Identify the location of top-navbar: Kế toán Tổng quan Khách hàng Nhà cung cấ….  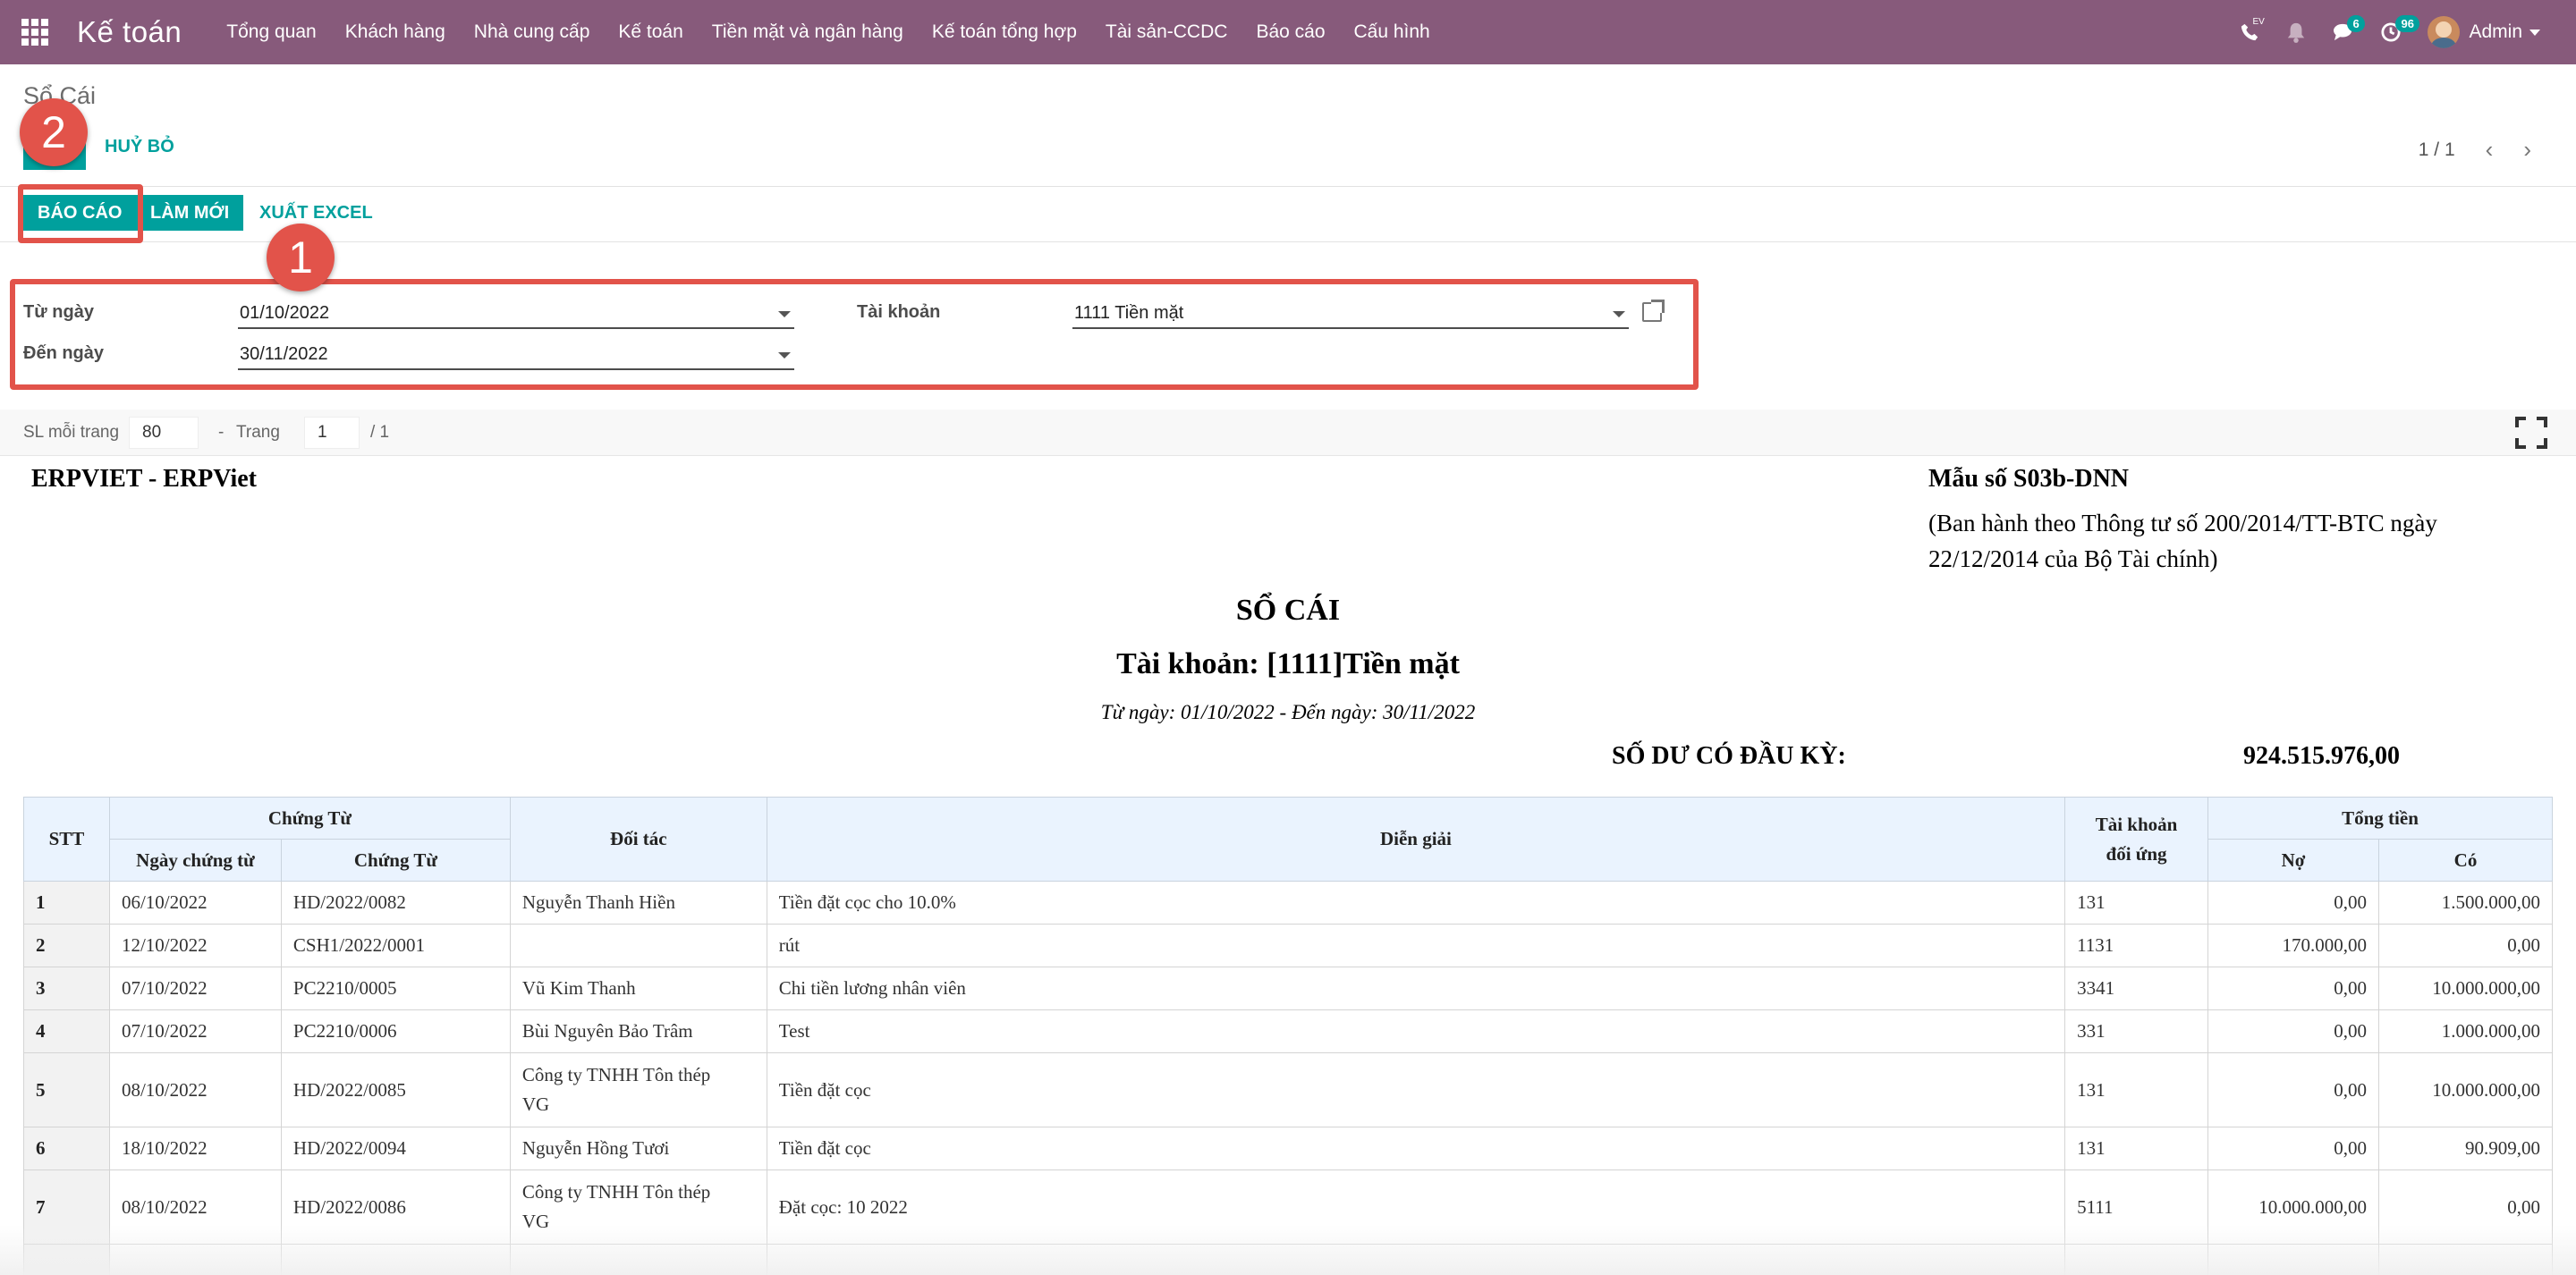
(1288, 32).